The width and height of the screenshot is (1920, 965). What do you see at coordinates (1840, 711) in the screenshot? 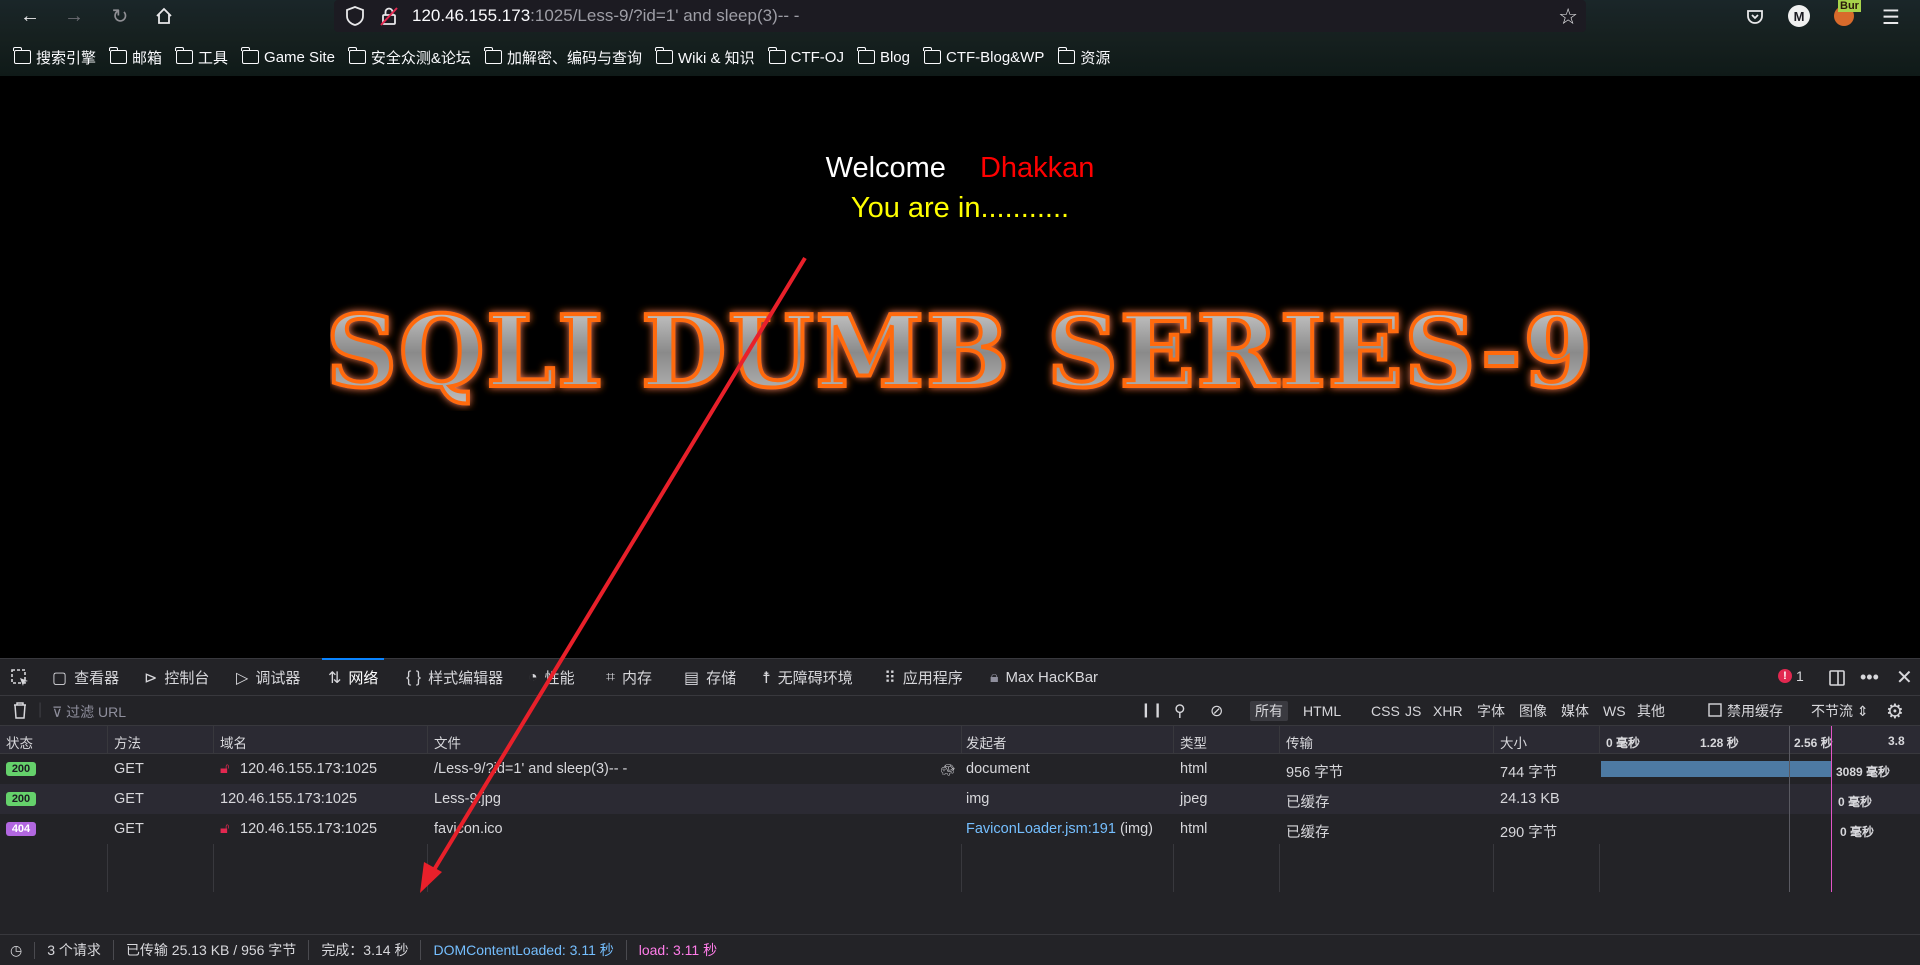
I see `throttle-select: 不节流 ⇕` at bounding box center [1840, 711].